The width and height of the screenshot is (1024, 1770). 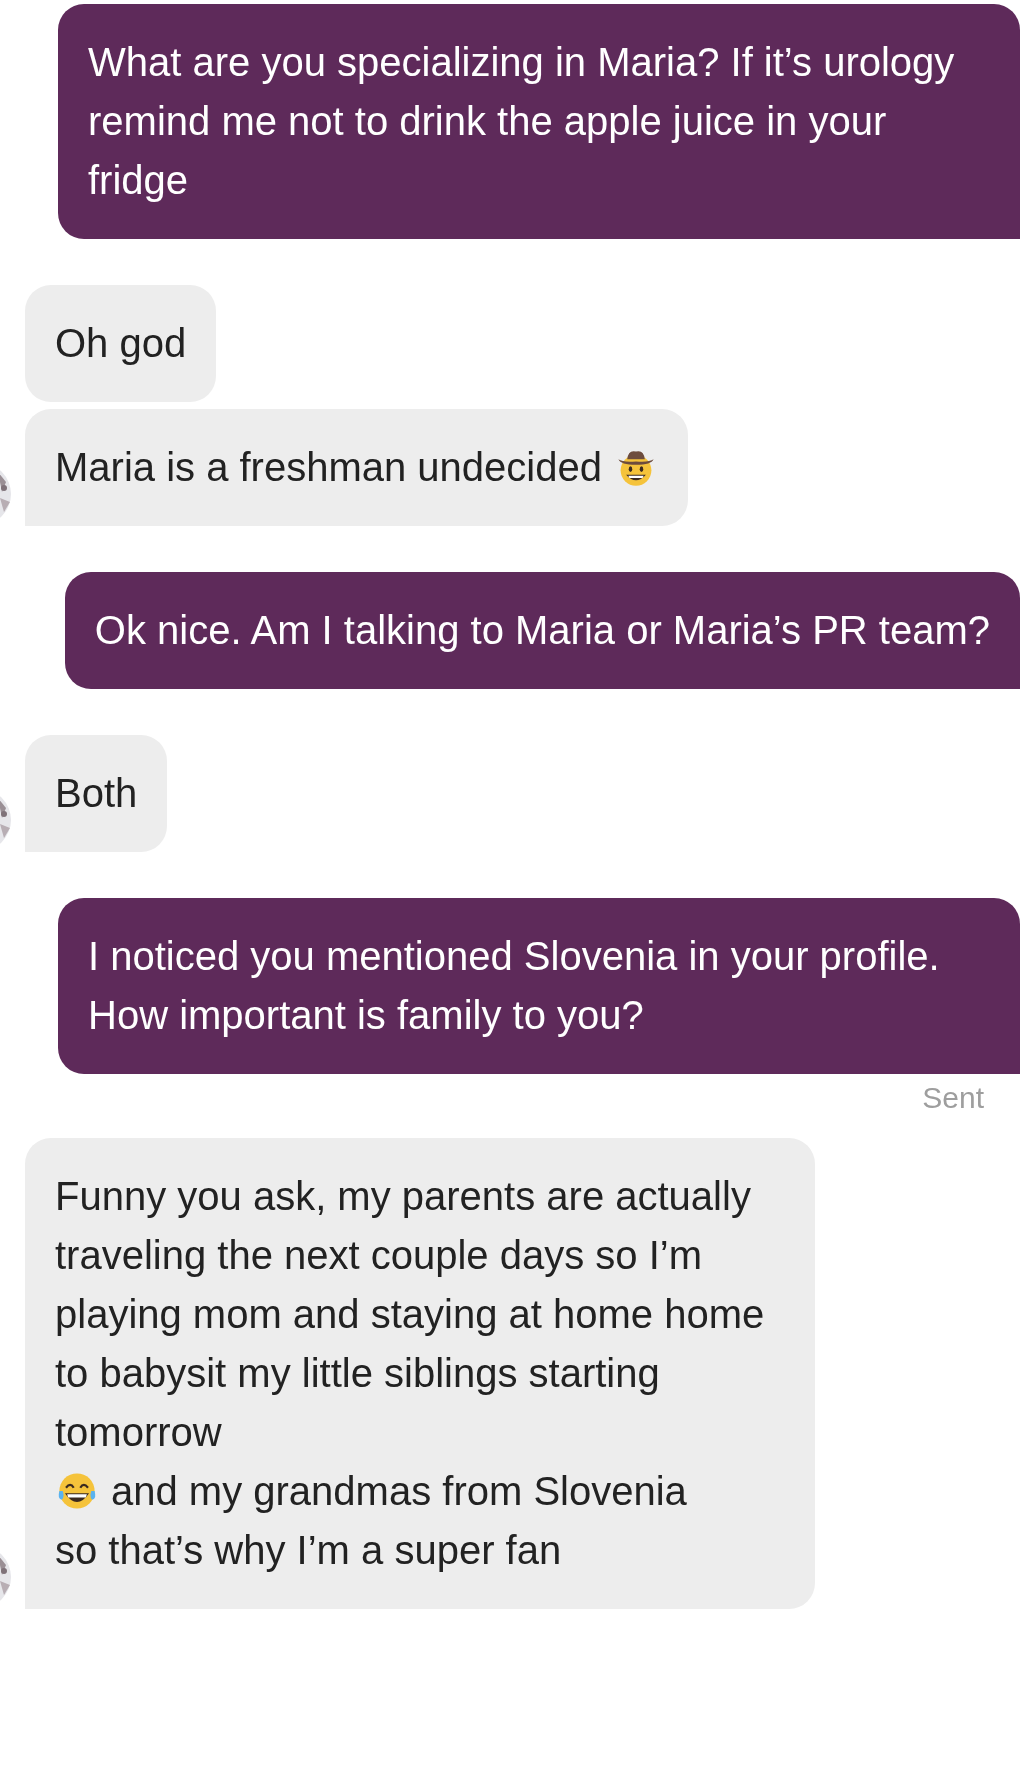 What do you see at coordinates (96, 793) in the screenshot?
I see `message-text: Both` at bounding box center [96, 793].